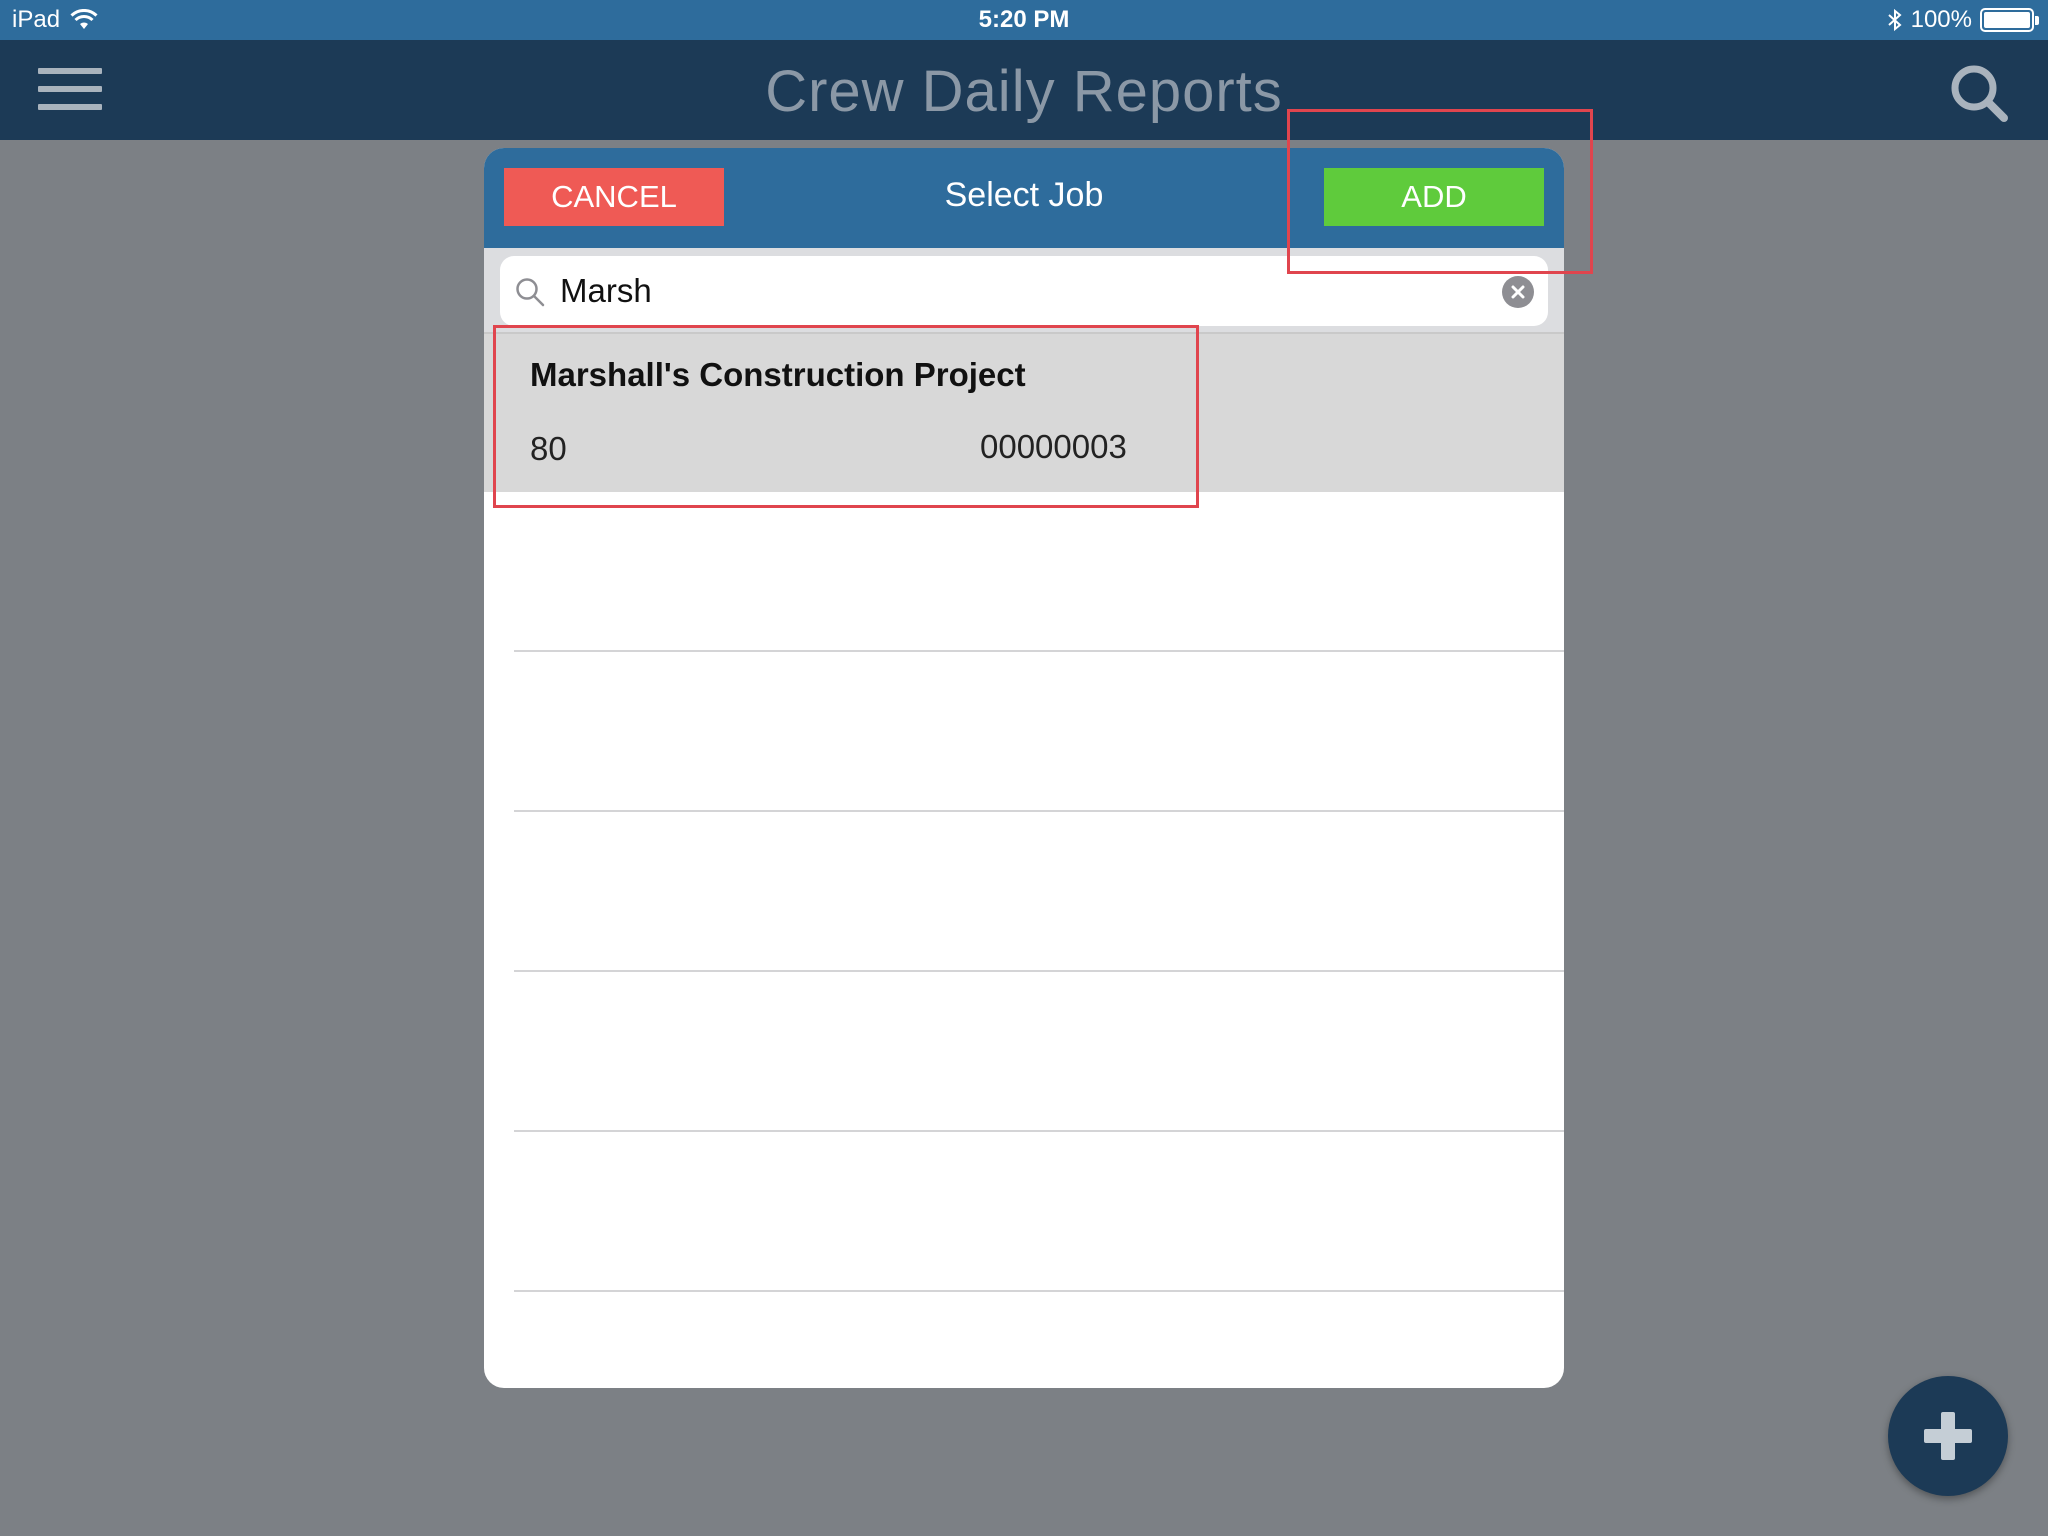 This screenshot has width=2048, height=1536. What do you see at coordinates (1024, 198) in the screenshot?
I see `modal-header: CANCEL Select Job ADD` at bounding box center [1024, 198].